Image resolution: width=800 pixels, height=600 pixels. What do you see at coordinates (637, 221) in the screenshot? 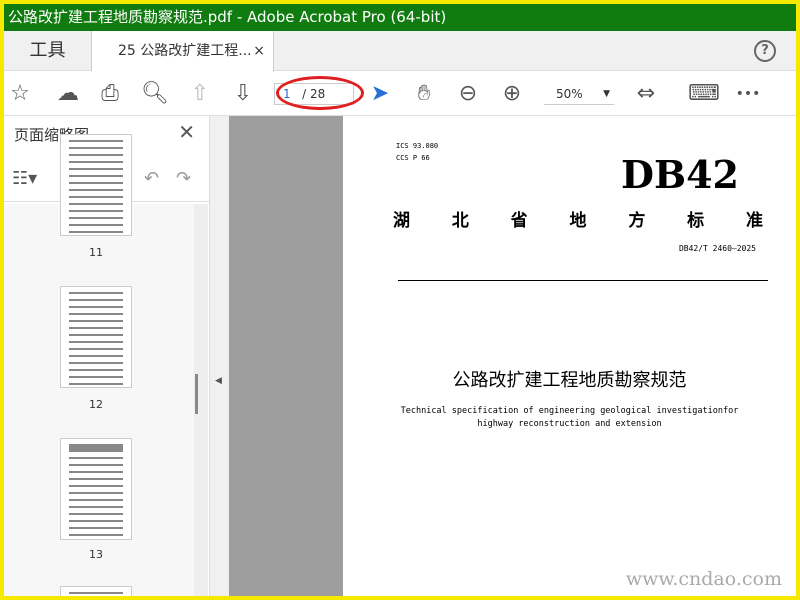
I see `char: 方` at bounding box center [637, 221].